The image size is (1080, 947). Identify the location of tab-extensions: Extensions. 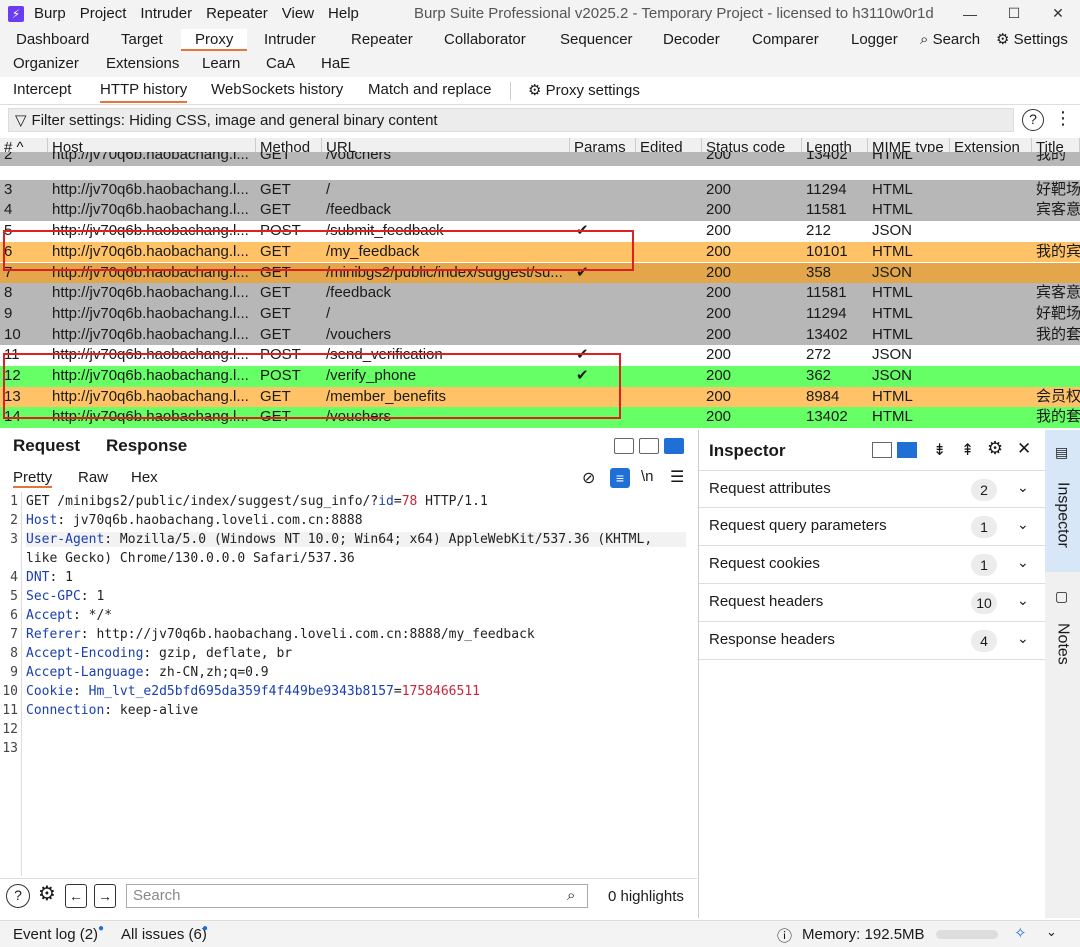
(142, 64).